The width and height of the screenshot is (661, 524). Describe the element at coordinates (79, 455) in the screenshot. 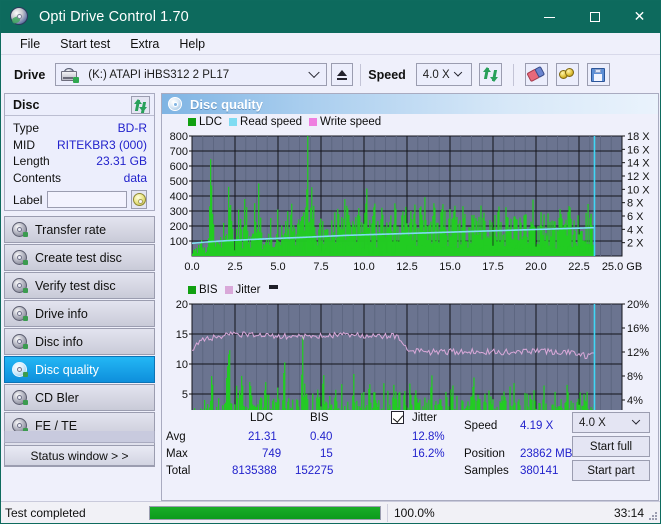

I see `status-window-button: Status window > >` at that location.